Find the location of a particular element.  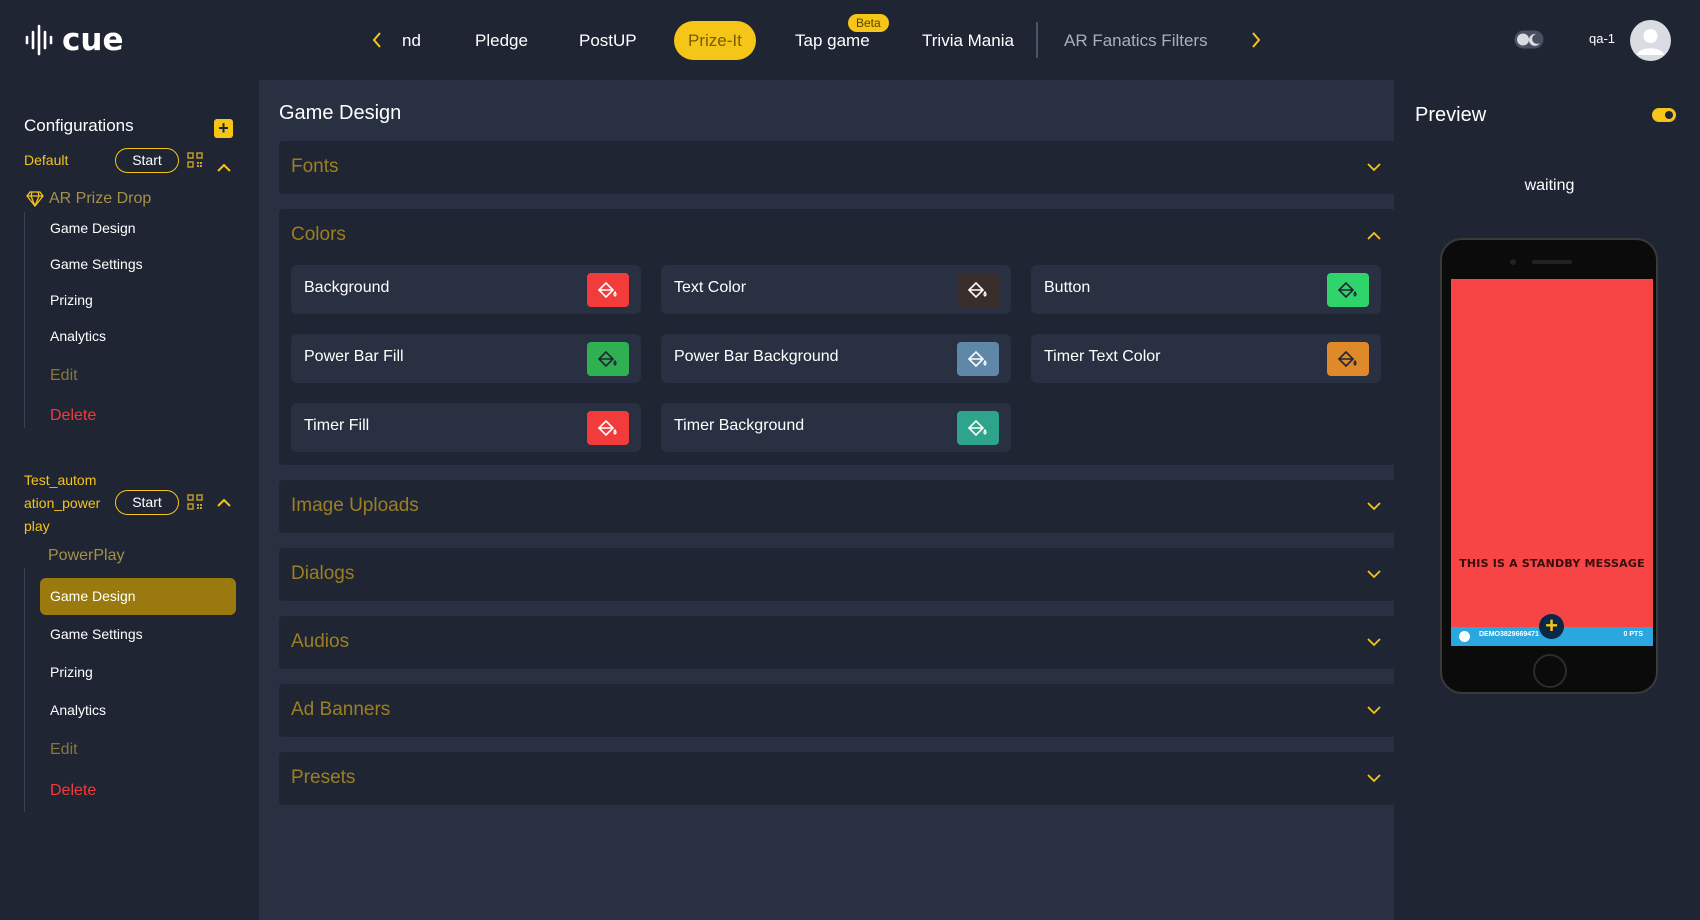

panel-presets: Presets is located at coordinates (837, 778).